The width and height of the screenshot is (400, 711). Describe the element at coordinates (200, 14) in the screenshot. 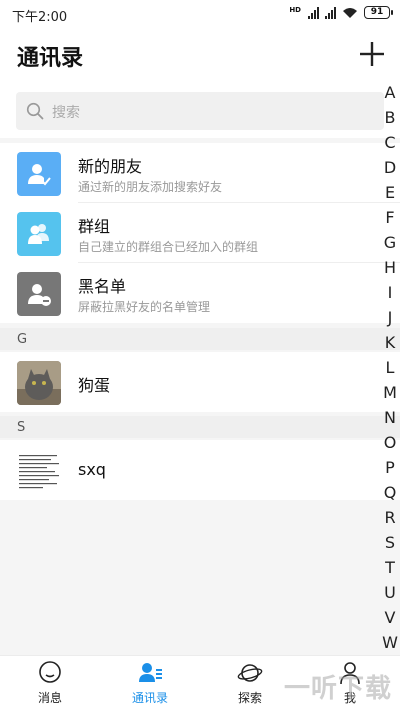

I see `status-bar: 下午2:00 HD 91` at that location.